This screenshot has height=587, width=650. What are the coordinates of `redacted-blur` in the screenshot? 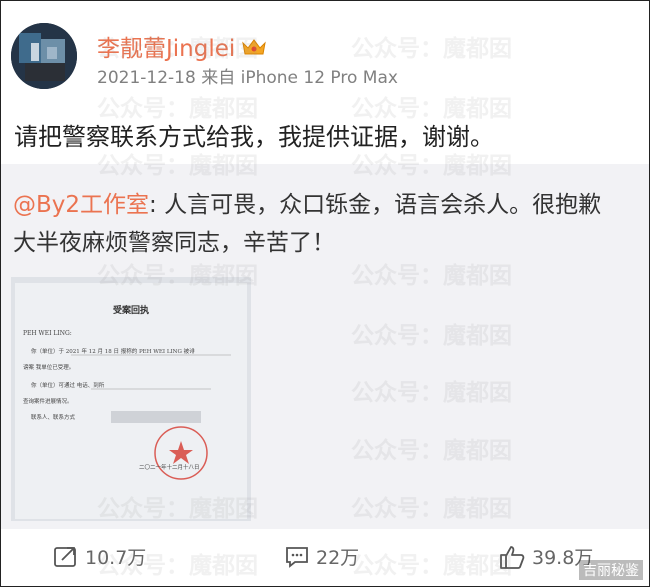 It's located at (156, 417).